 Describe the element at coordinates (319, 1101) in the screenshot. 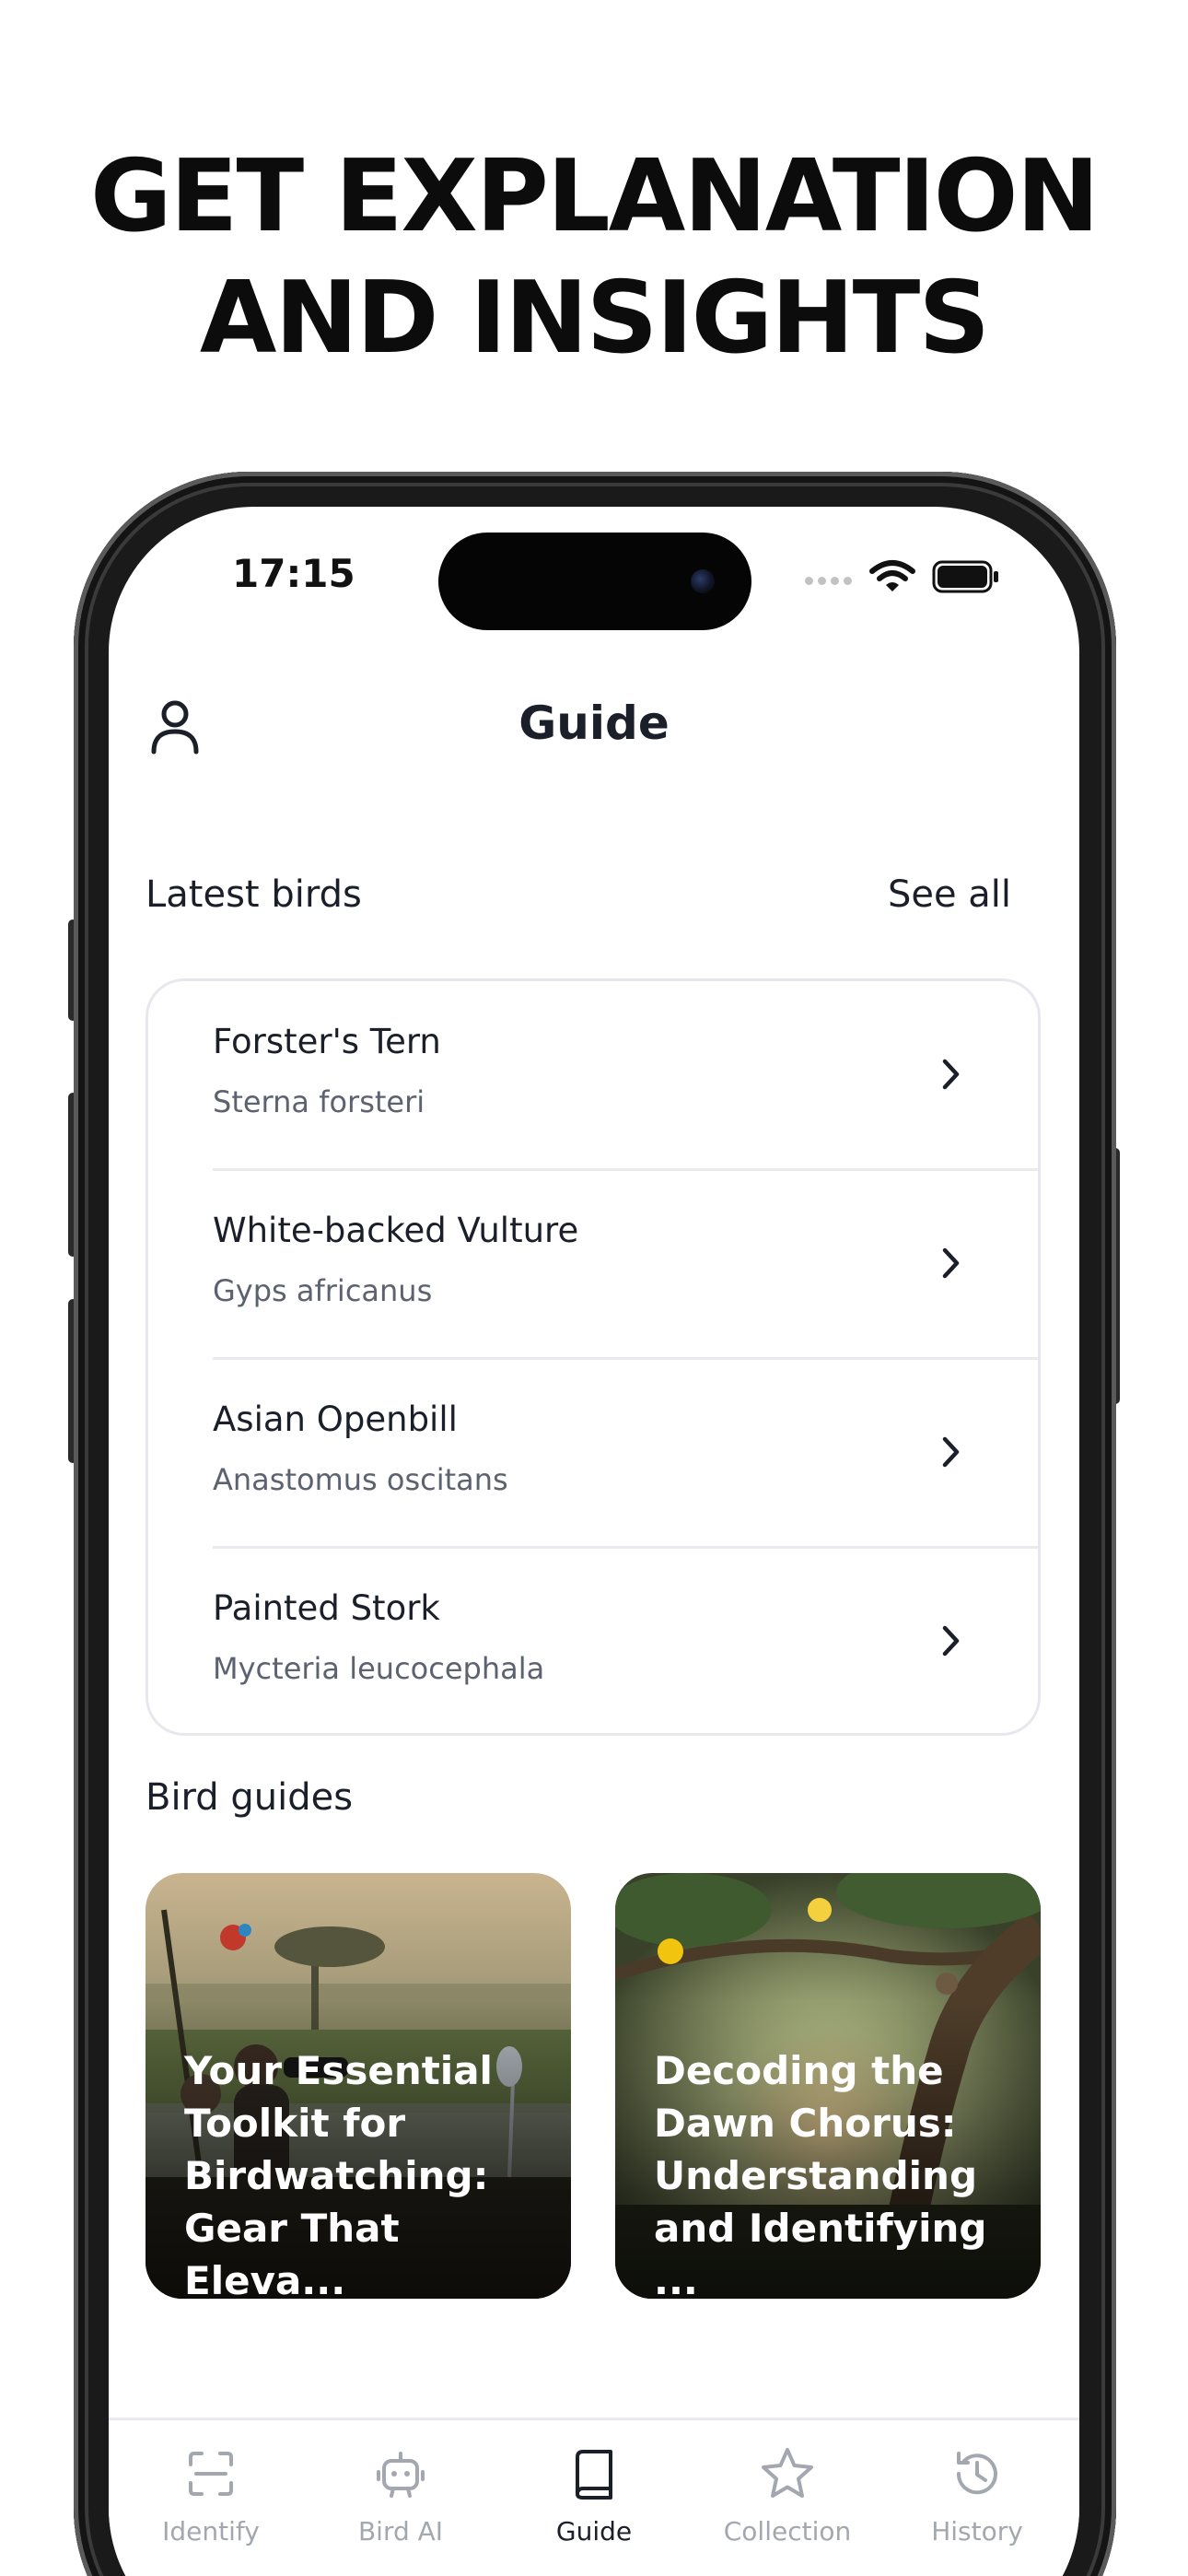

I see `bird-scientific-name: Sterna forsteri` at that location.